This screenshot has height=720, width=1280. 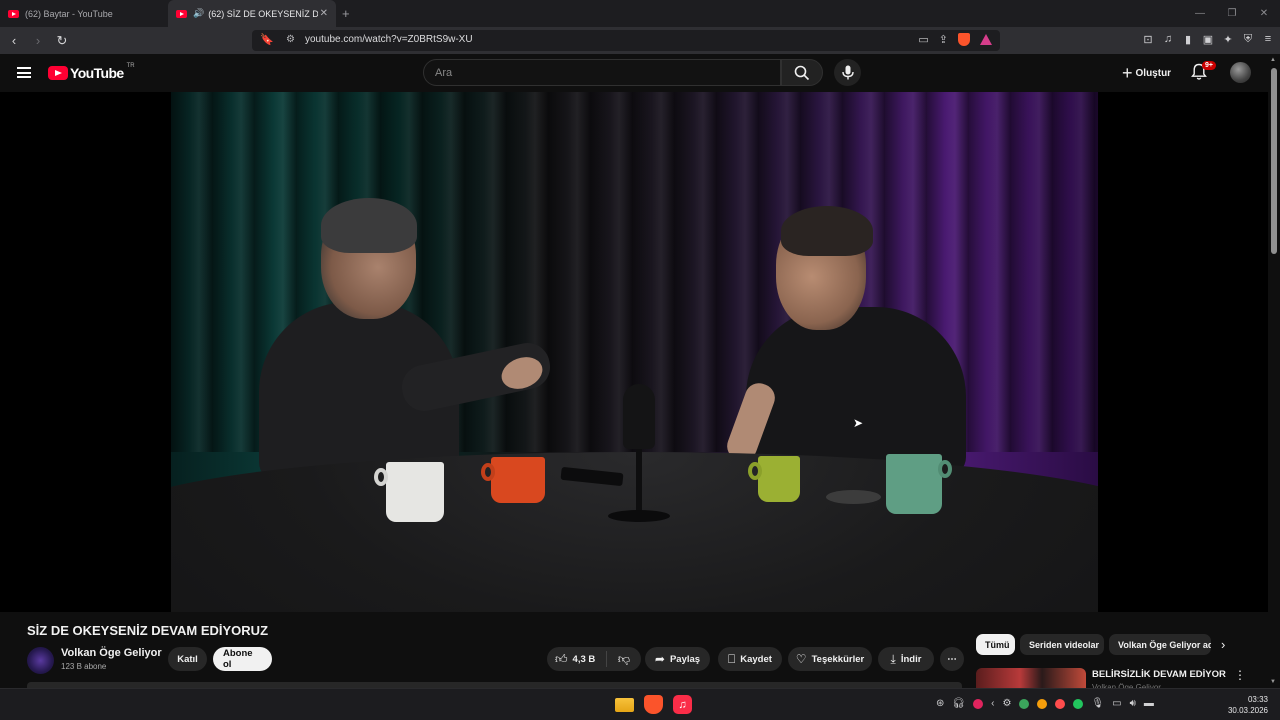 What do you see at coordinates (1228, 39) in the screenshot?
I see `leo-ai-icon: ✦` at bounding box center [1228, 39].